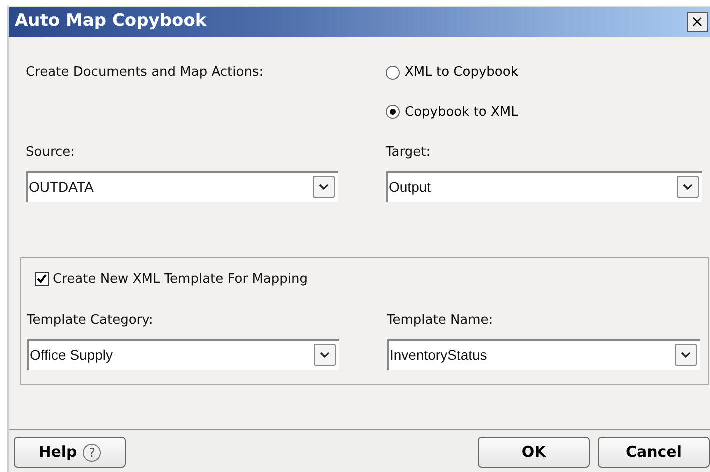 This screenshot has height=472, width=710. What do you see at coordinates (452, 72) in the screenshot?
I see `radio-option: XML to Copybook` at bounding box center [452, 72].